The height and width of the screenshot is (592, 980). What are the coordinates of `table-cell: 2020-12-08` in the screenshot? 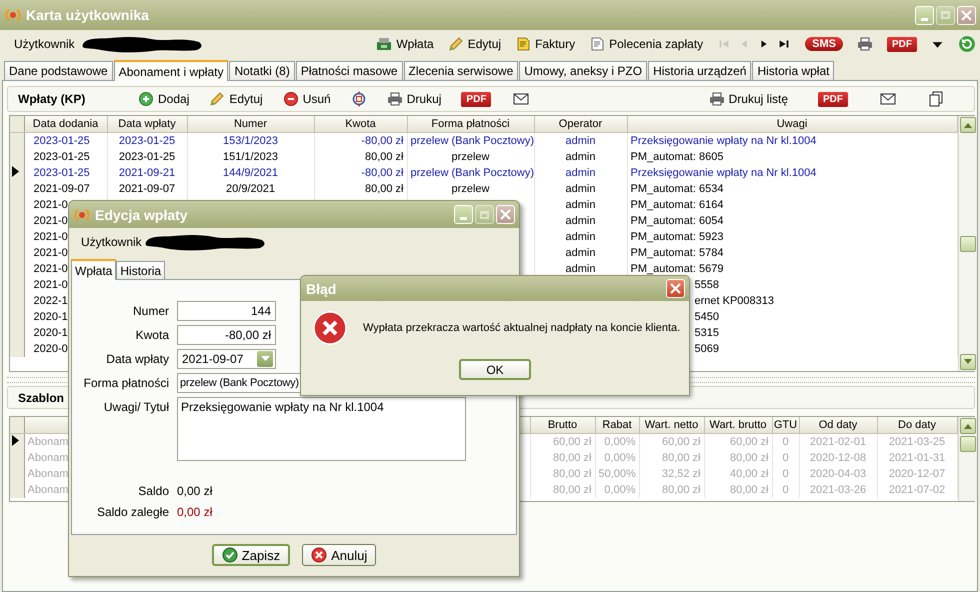 It's located at (838, 458).